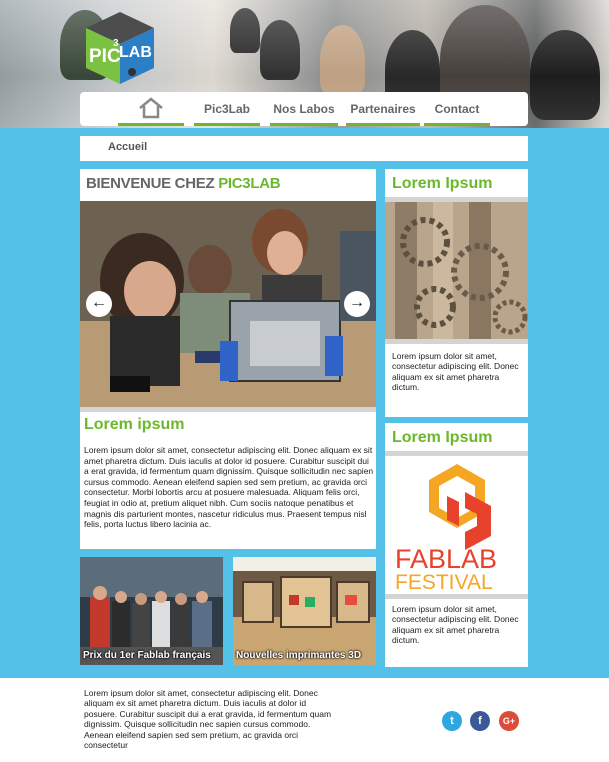 The image size is (609, 762). Describe the element at coordinates (116, 43) in the screenshot. I see `logo-digit-text: 3` at that location.